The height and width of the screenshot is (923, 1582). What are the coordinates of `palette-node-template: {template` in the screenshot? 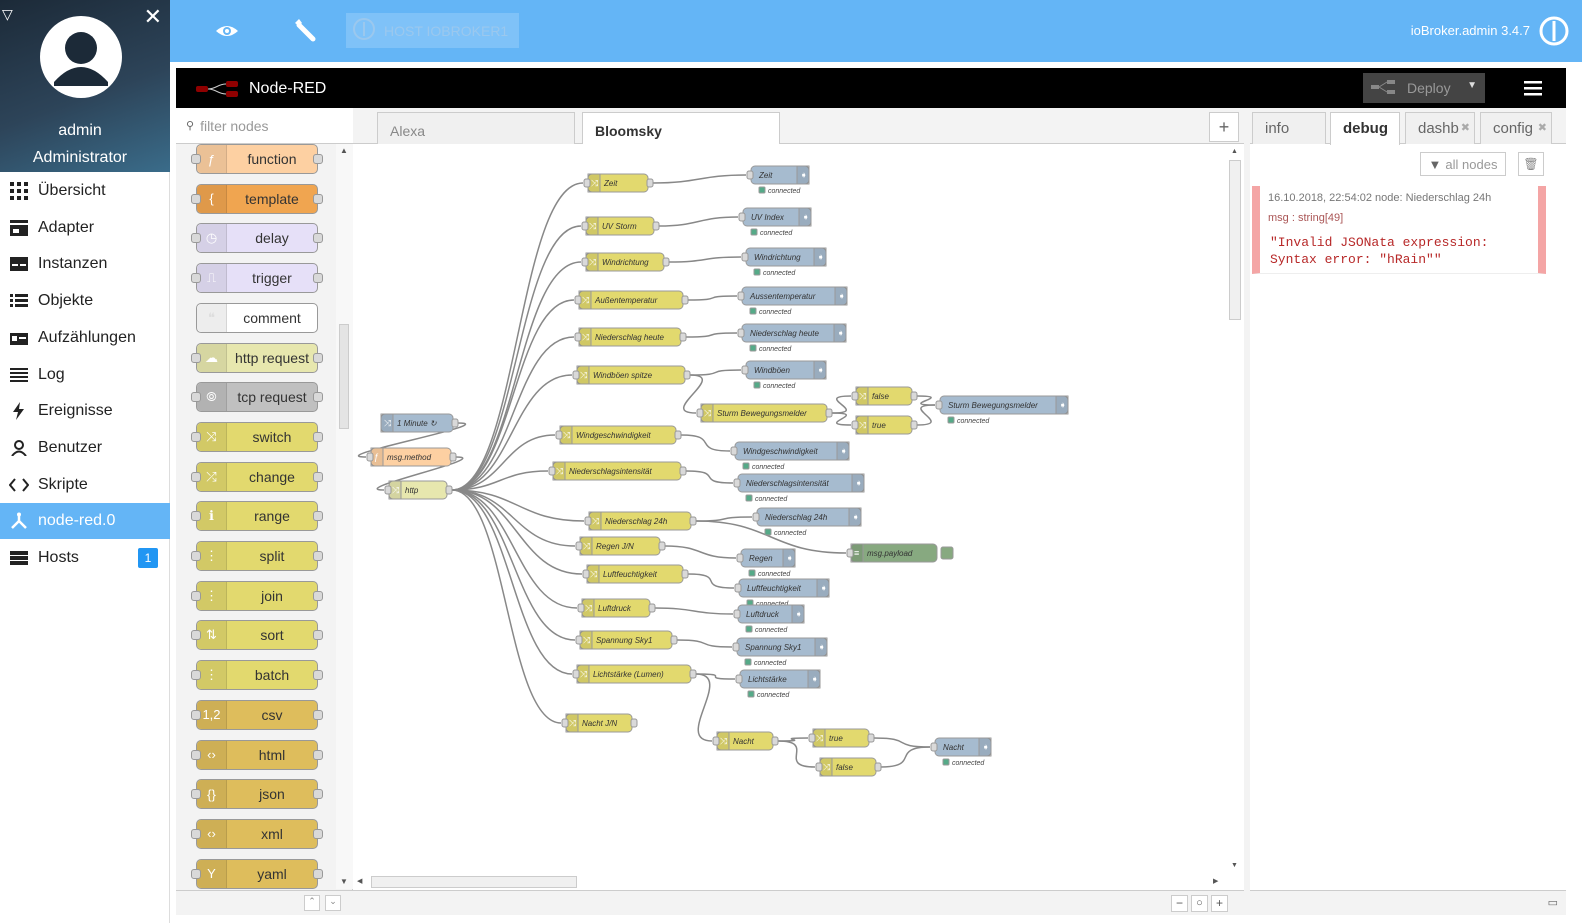 It's located at (257, 198).